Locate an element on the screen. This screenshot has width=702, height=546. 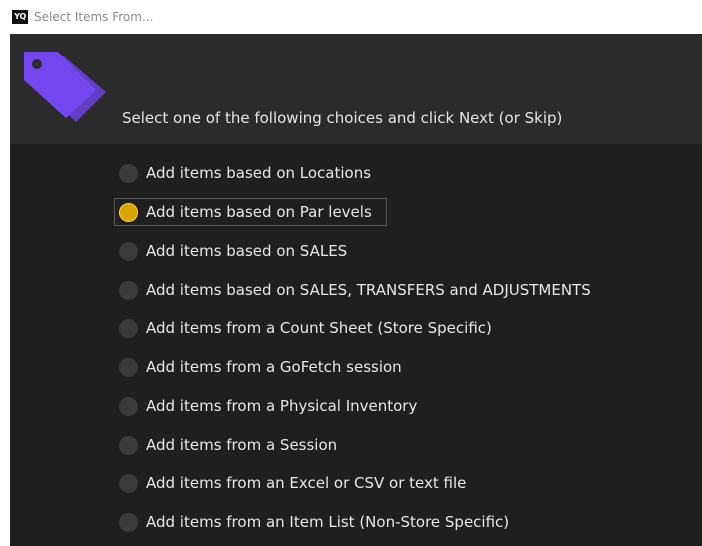
option-label: Add items from a GoFetch session is located at coordinates (274, 367).